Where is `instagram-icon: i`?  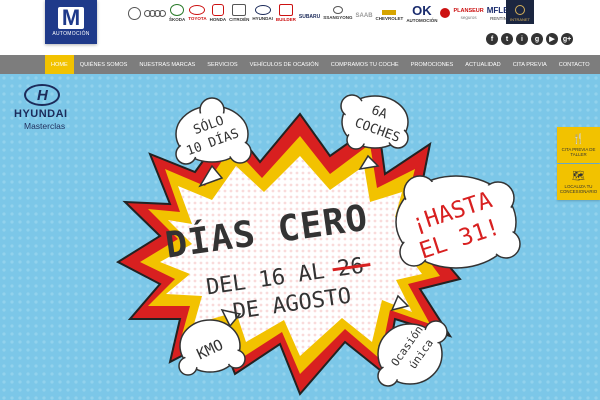
instagram-icon: i is located at coordinates (522, 39).